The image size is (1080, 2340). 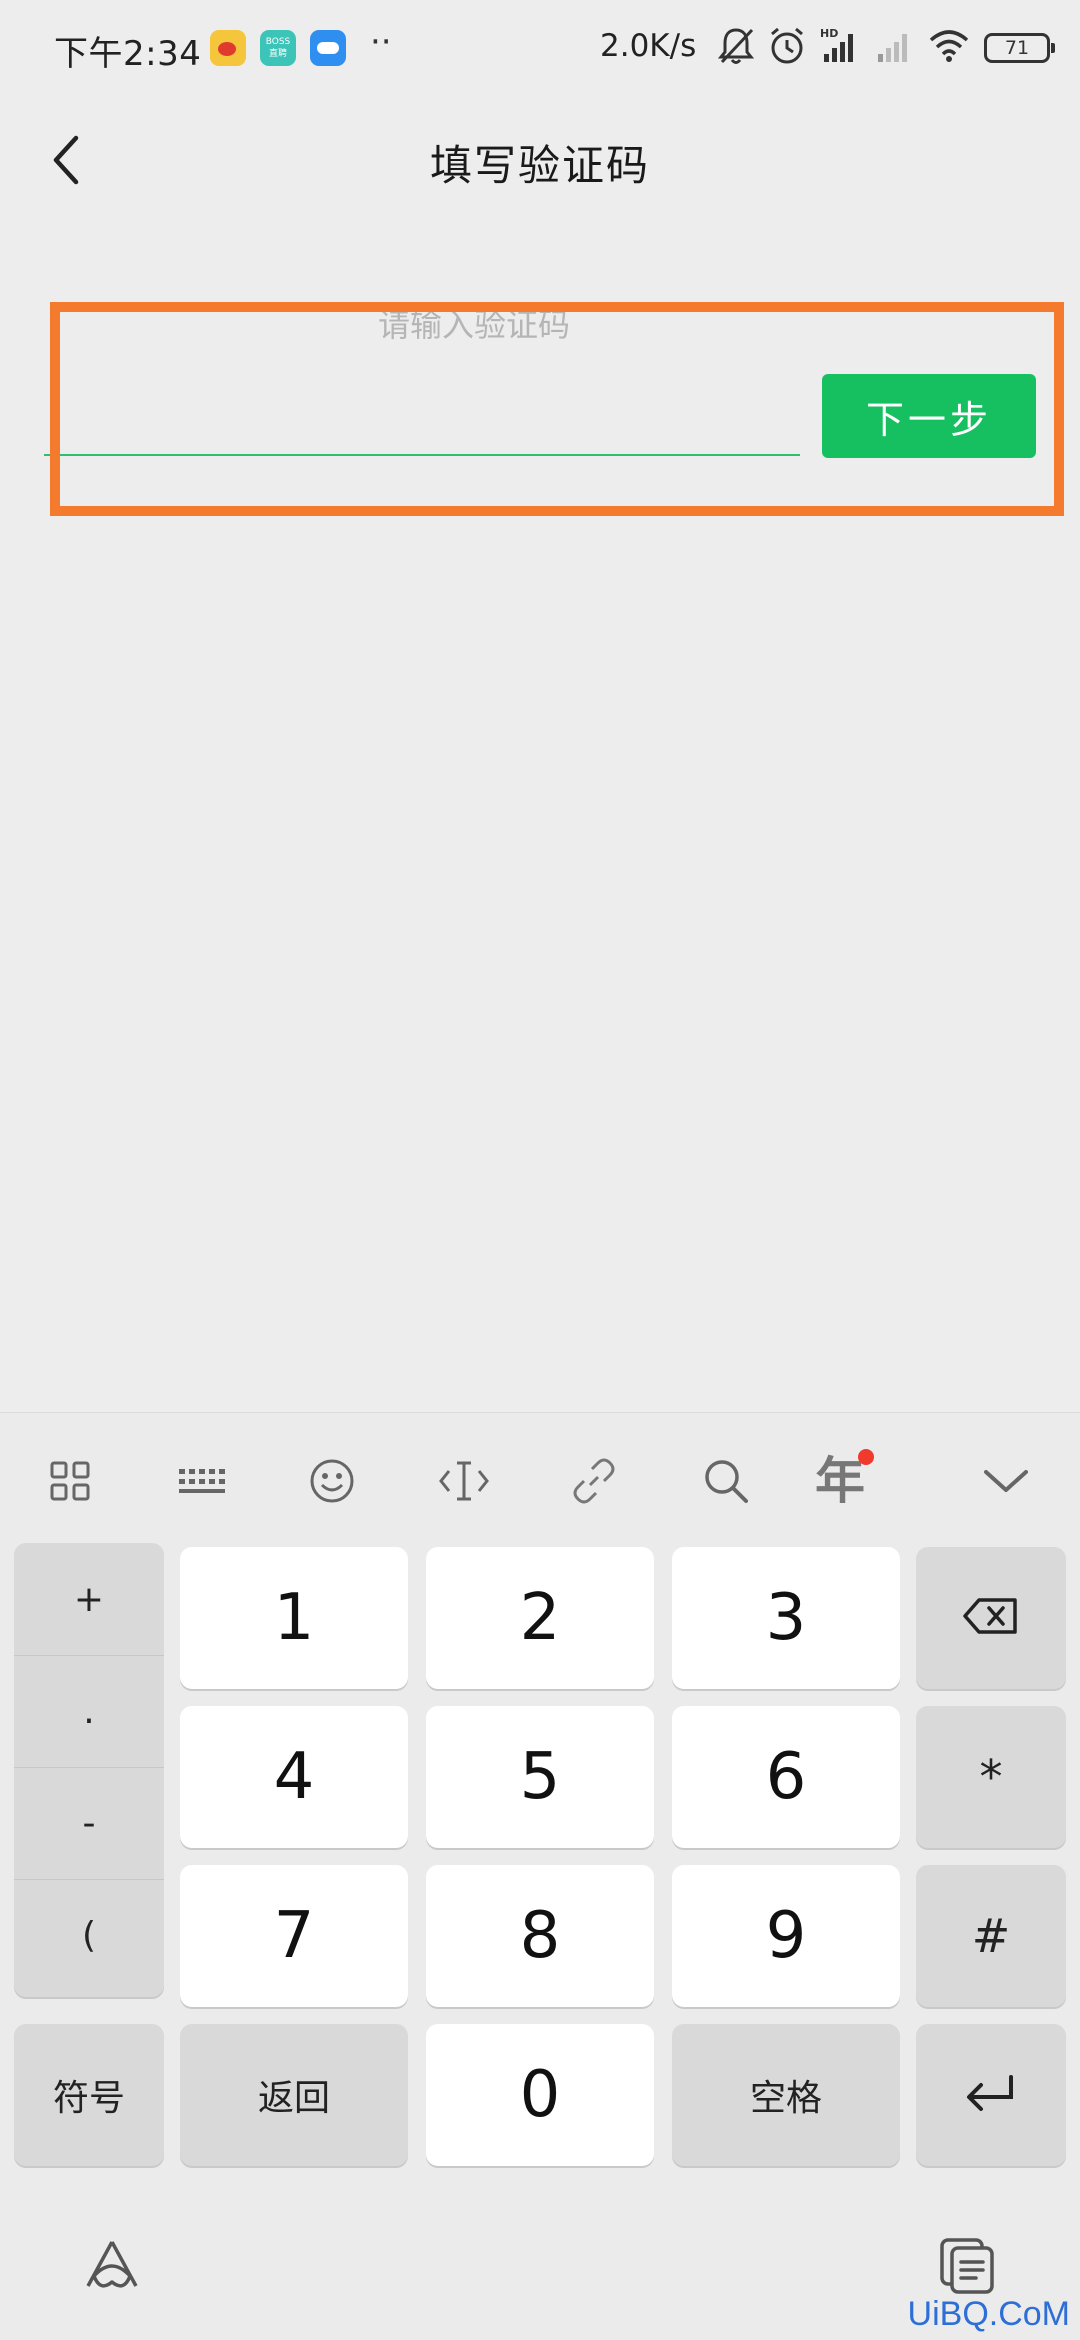 I want to click on keyboard-bottom-bar: UiBQ.CoM, so click(x=540, y=2268).